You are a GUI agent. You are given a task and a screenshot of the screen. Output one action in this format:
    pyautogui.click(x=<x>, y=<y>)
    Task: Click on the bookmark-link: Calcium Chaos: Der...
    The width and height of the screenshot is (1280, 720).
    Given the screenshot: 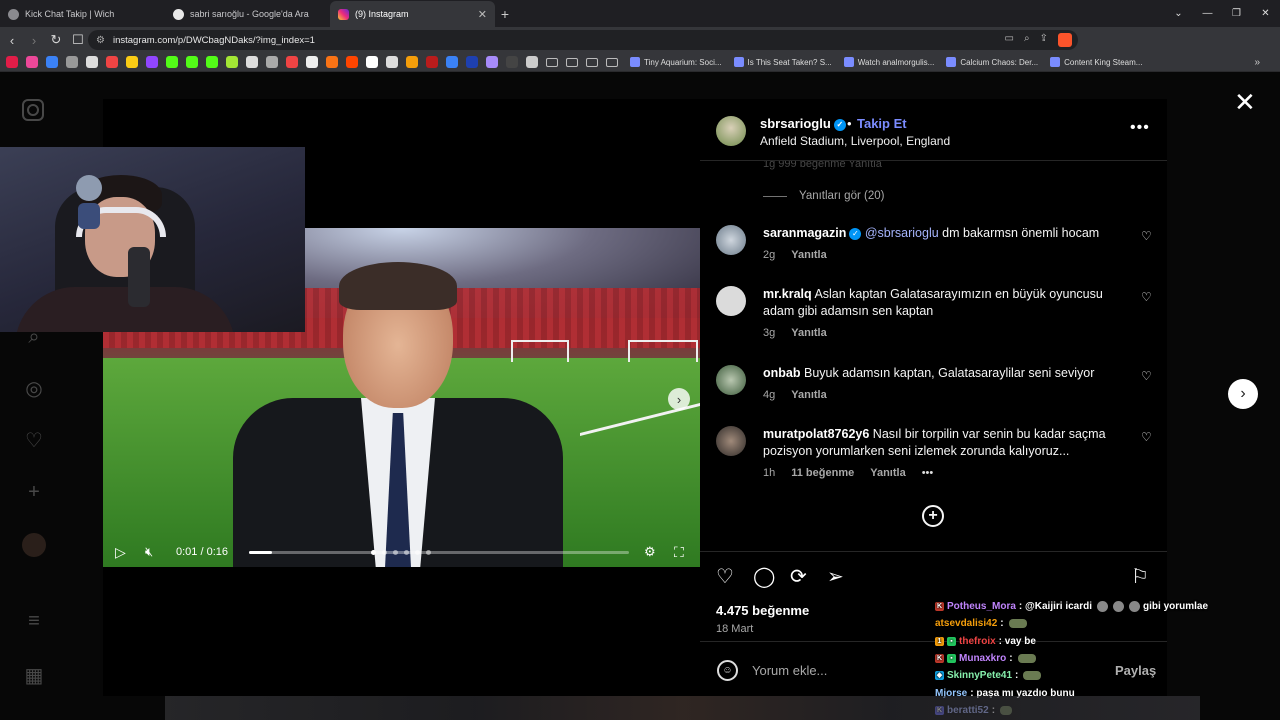 What is the action you would take?
    pyautogui.click(x=992, y=62)
    